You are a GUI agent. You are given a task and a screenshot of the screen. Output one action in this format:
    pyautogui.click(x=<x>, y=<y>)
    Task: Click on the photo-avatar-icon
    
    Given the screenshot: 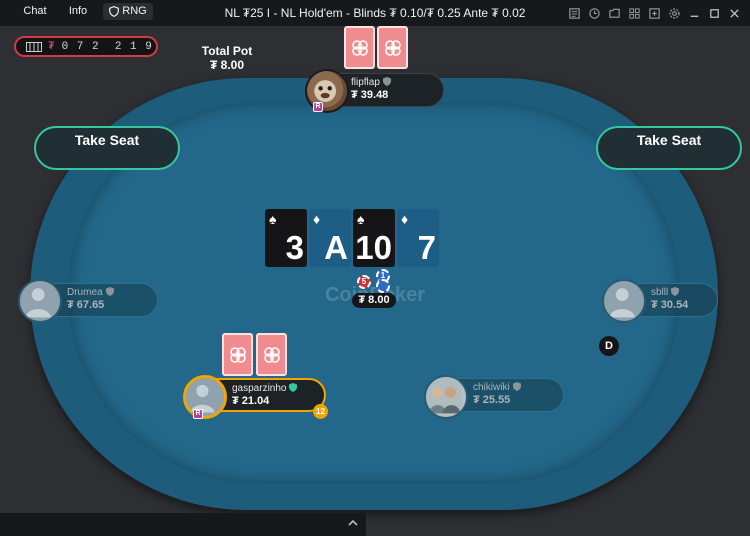 What is the action you would take?
    pyautogui.click(x=444, y=395)
    